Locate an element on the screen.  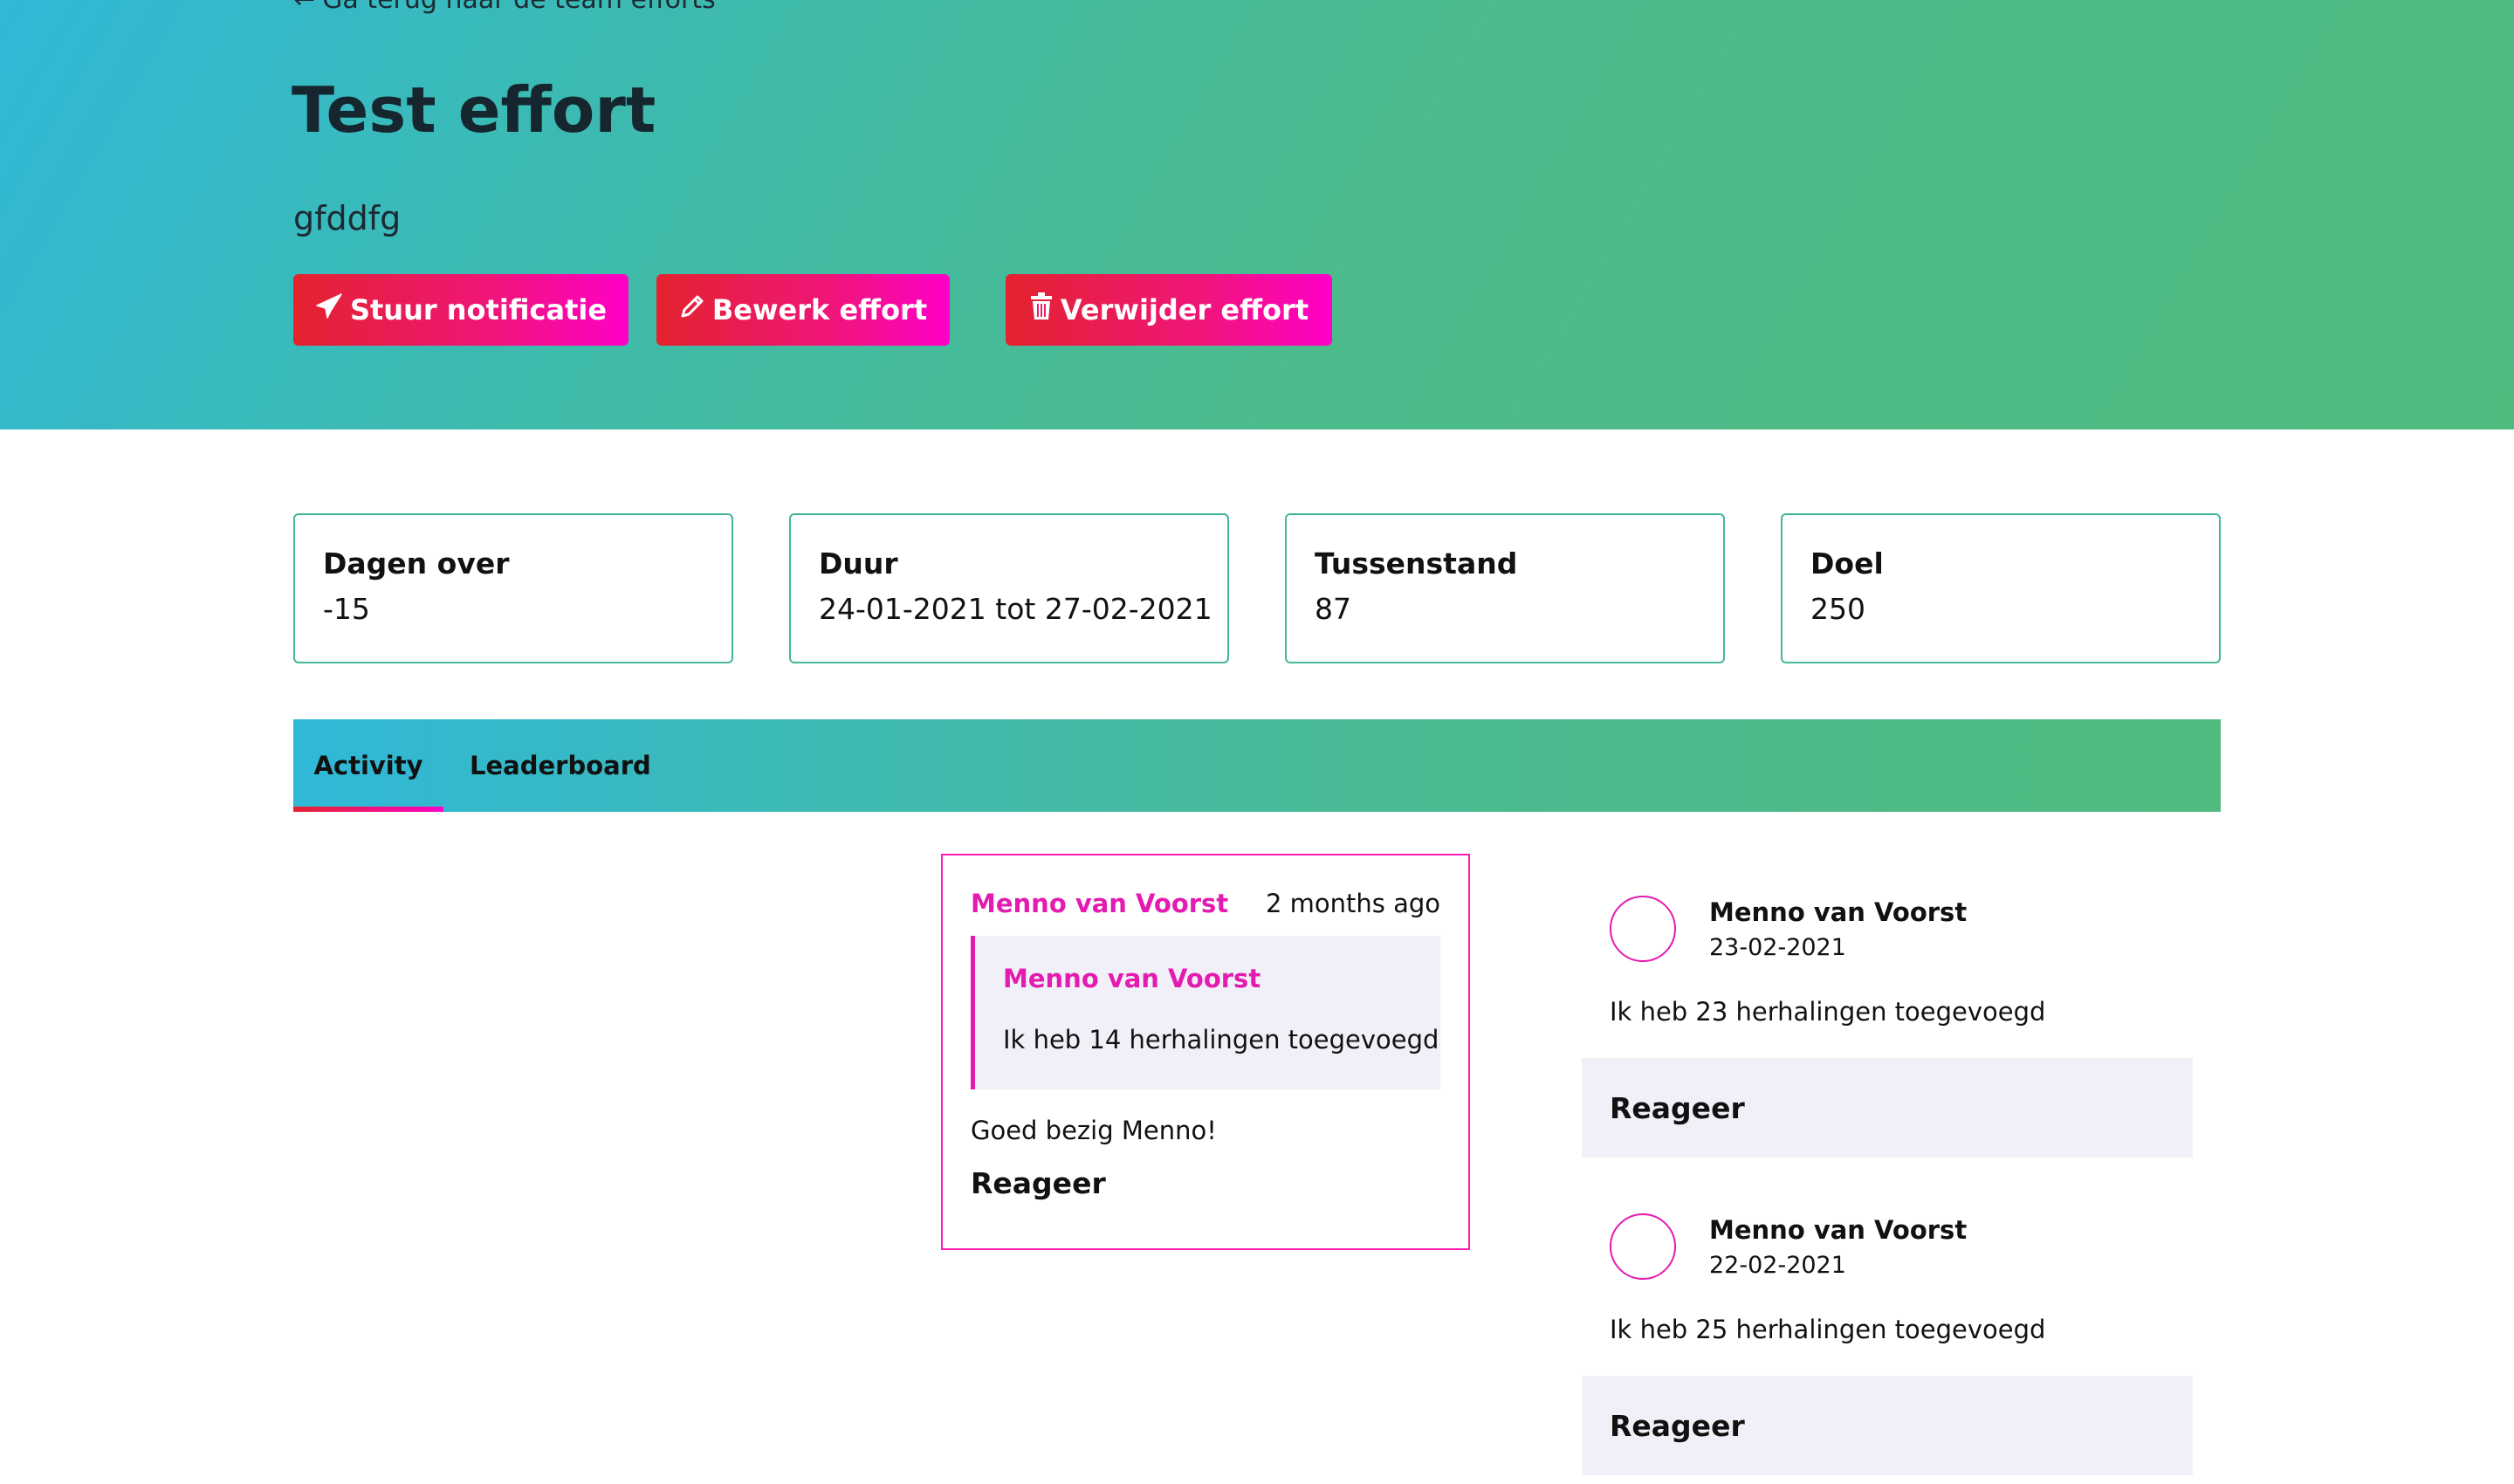
paper-plane-icon is located at coordinates (329, 310).